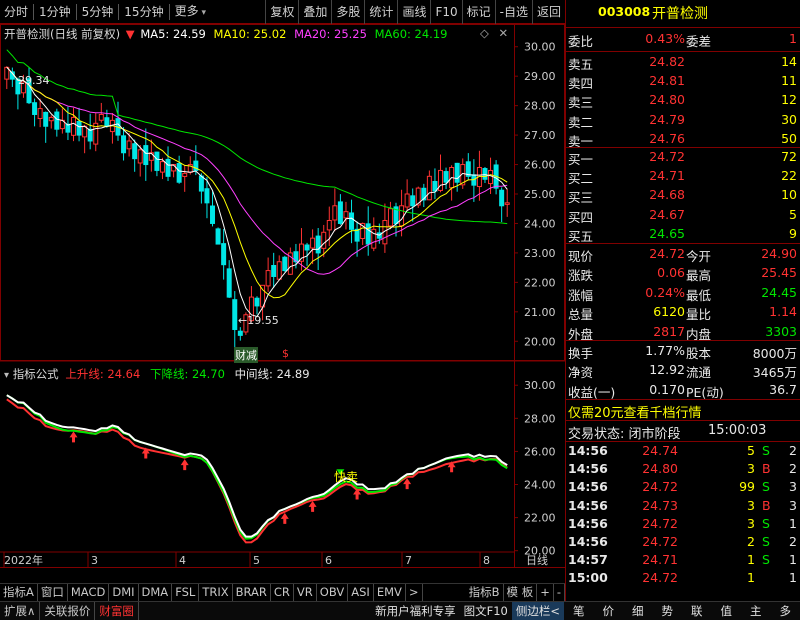 The height and width of the screenshot is (620, 800). I want to click on bid-level-label: 买一, so click(581, 159).